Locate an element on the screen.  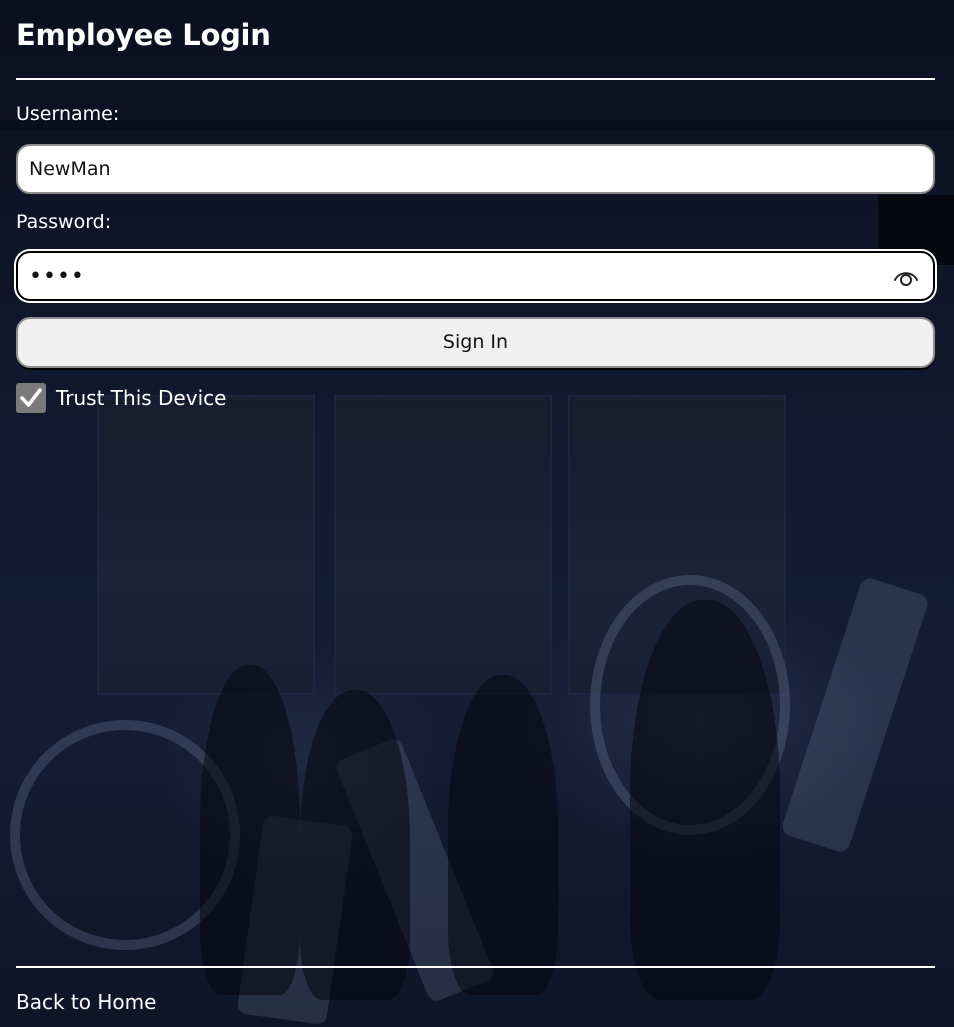
password-input is located at coordinates (475, 276).